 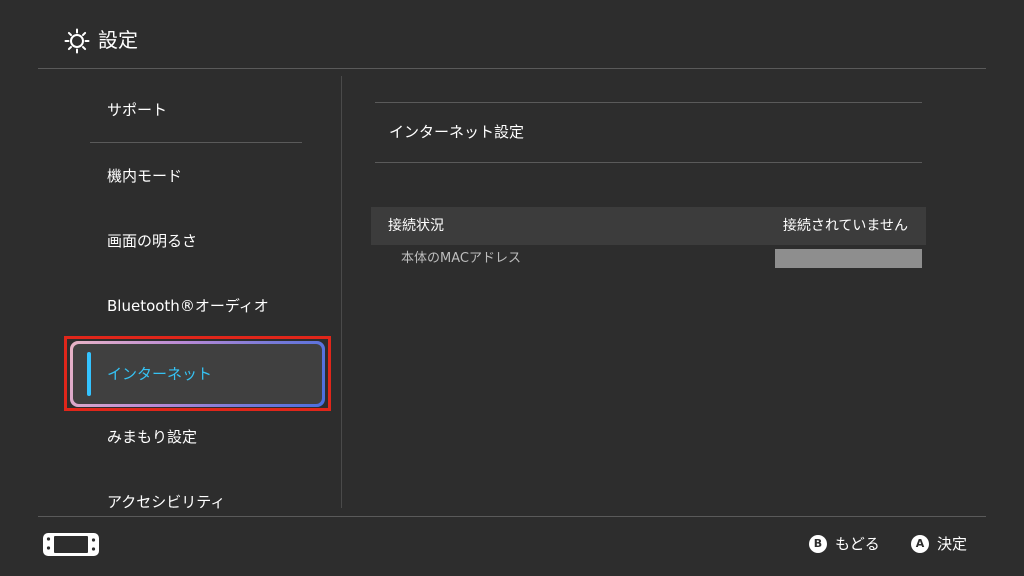 I want to click on selection-indicator, so click(x=89, y=374).